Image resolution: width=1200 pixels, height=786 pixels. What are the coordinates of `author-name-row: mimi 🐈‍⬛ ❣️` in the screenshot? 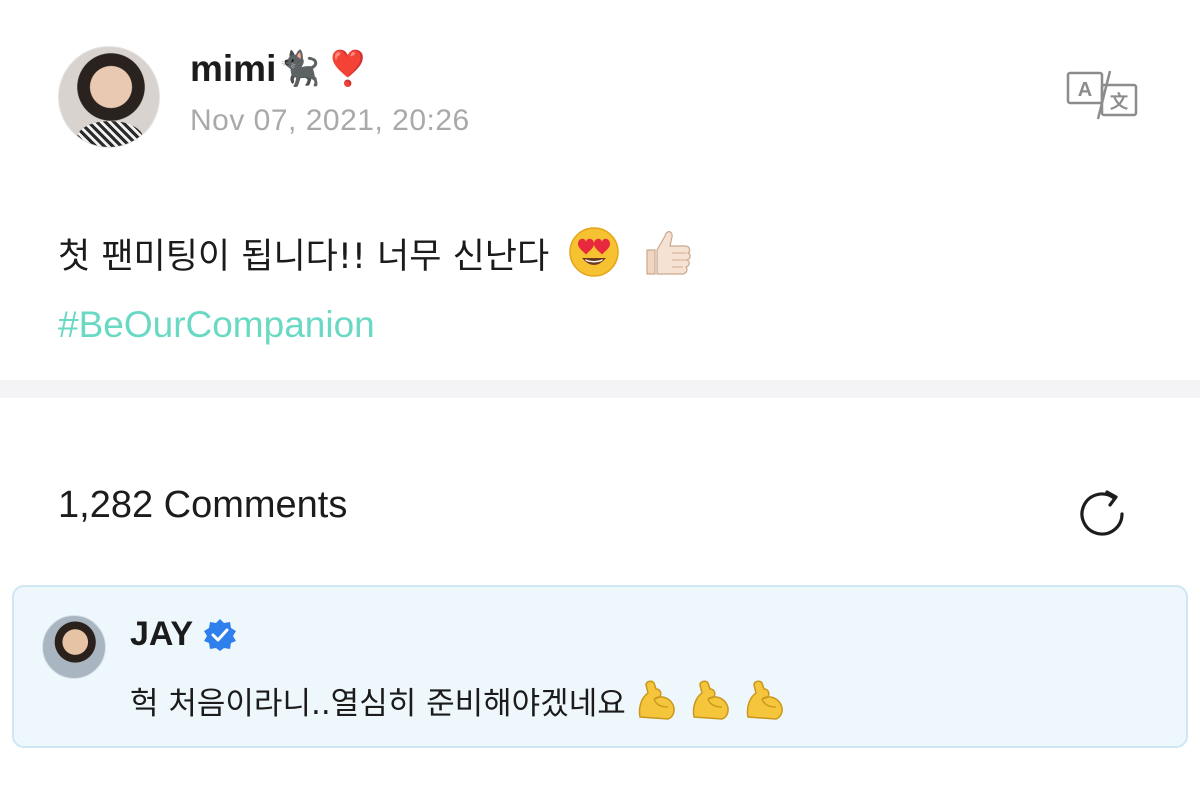 It's located at (279, 69).